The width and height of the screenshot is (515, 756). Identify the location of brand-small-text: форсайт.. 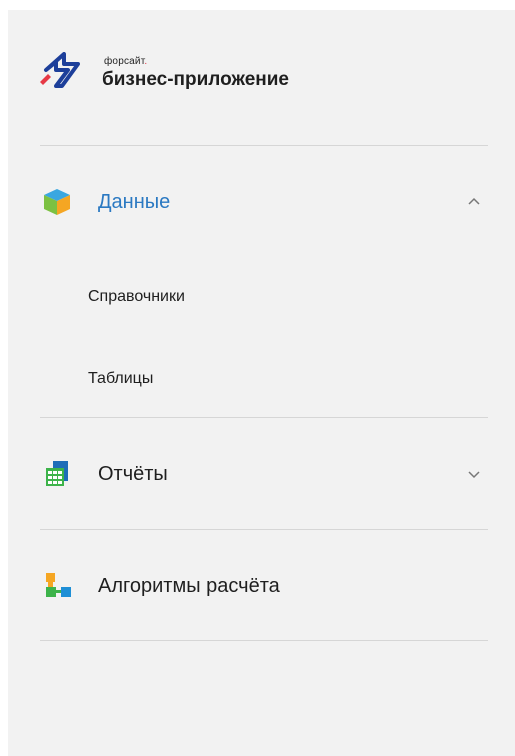
(125, 61).